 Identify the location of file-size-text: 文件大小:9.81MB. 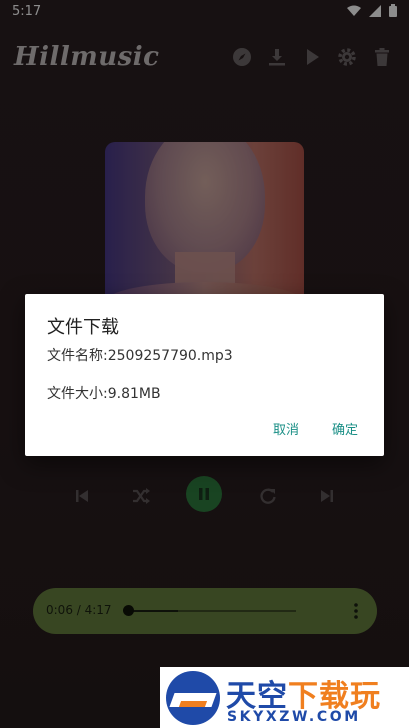
(104, 394).